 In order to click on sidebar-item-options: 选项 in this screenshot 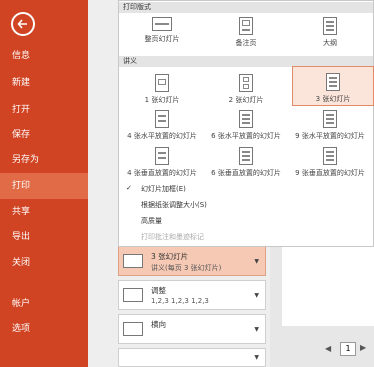, I will do `click(44, 329)`.